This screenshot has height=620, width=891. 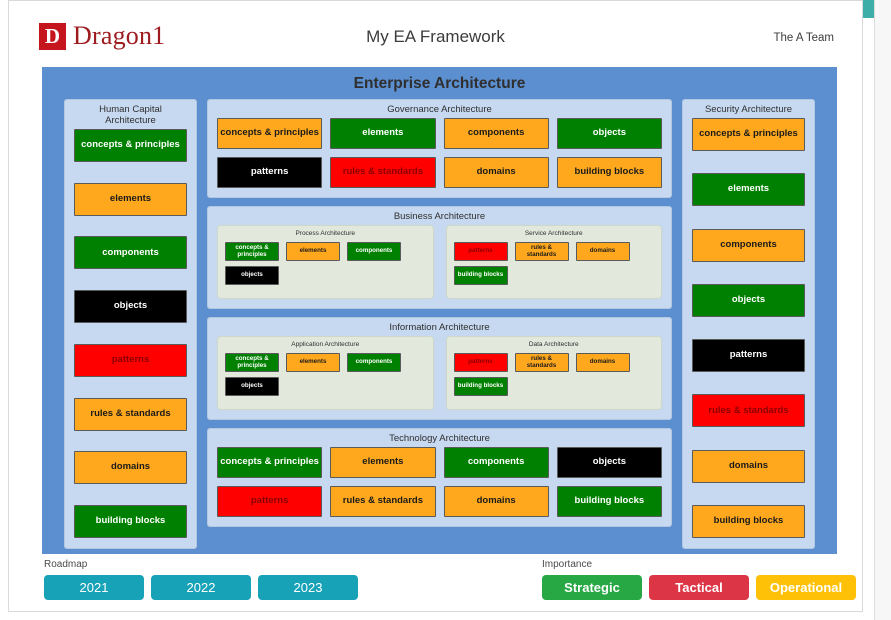 What do you see at coordinates (439, 327) in the screenshot?
I see `panel-title-information: Information Architecture` at bounding box center [439, 327].